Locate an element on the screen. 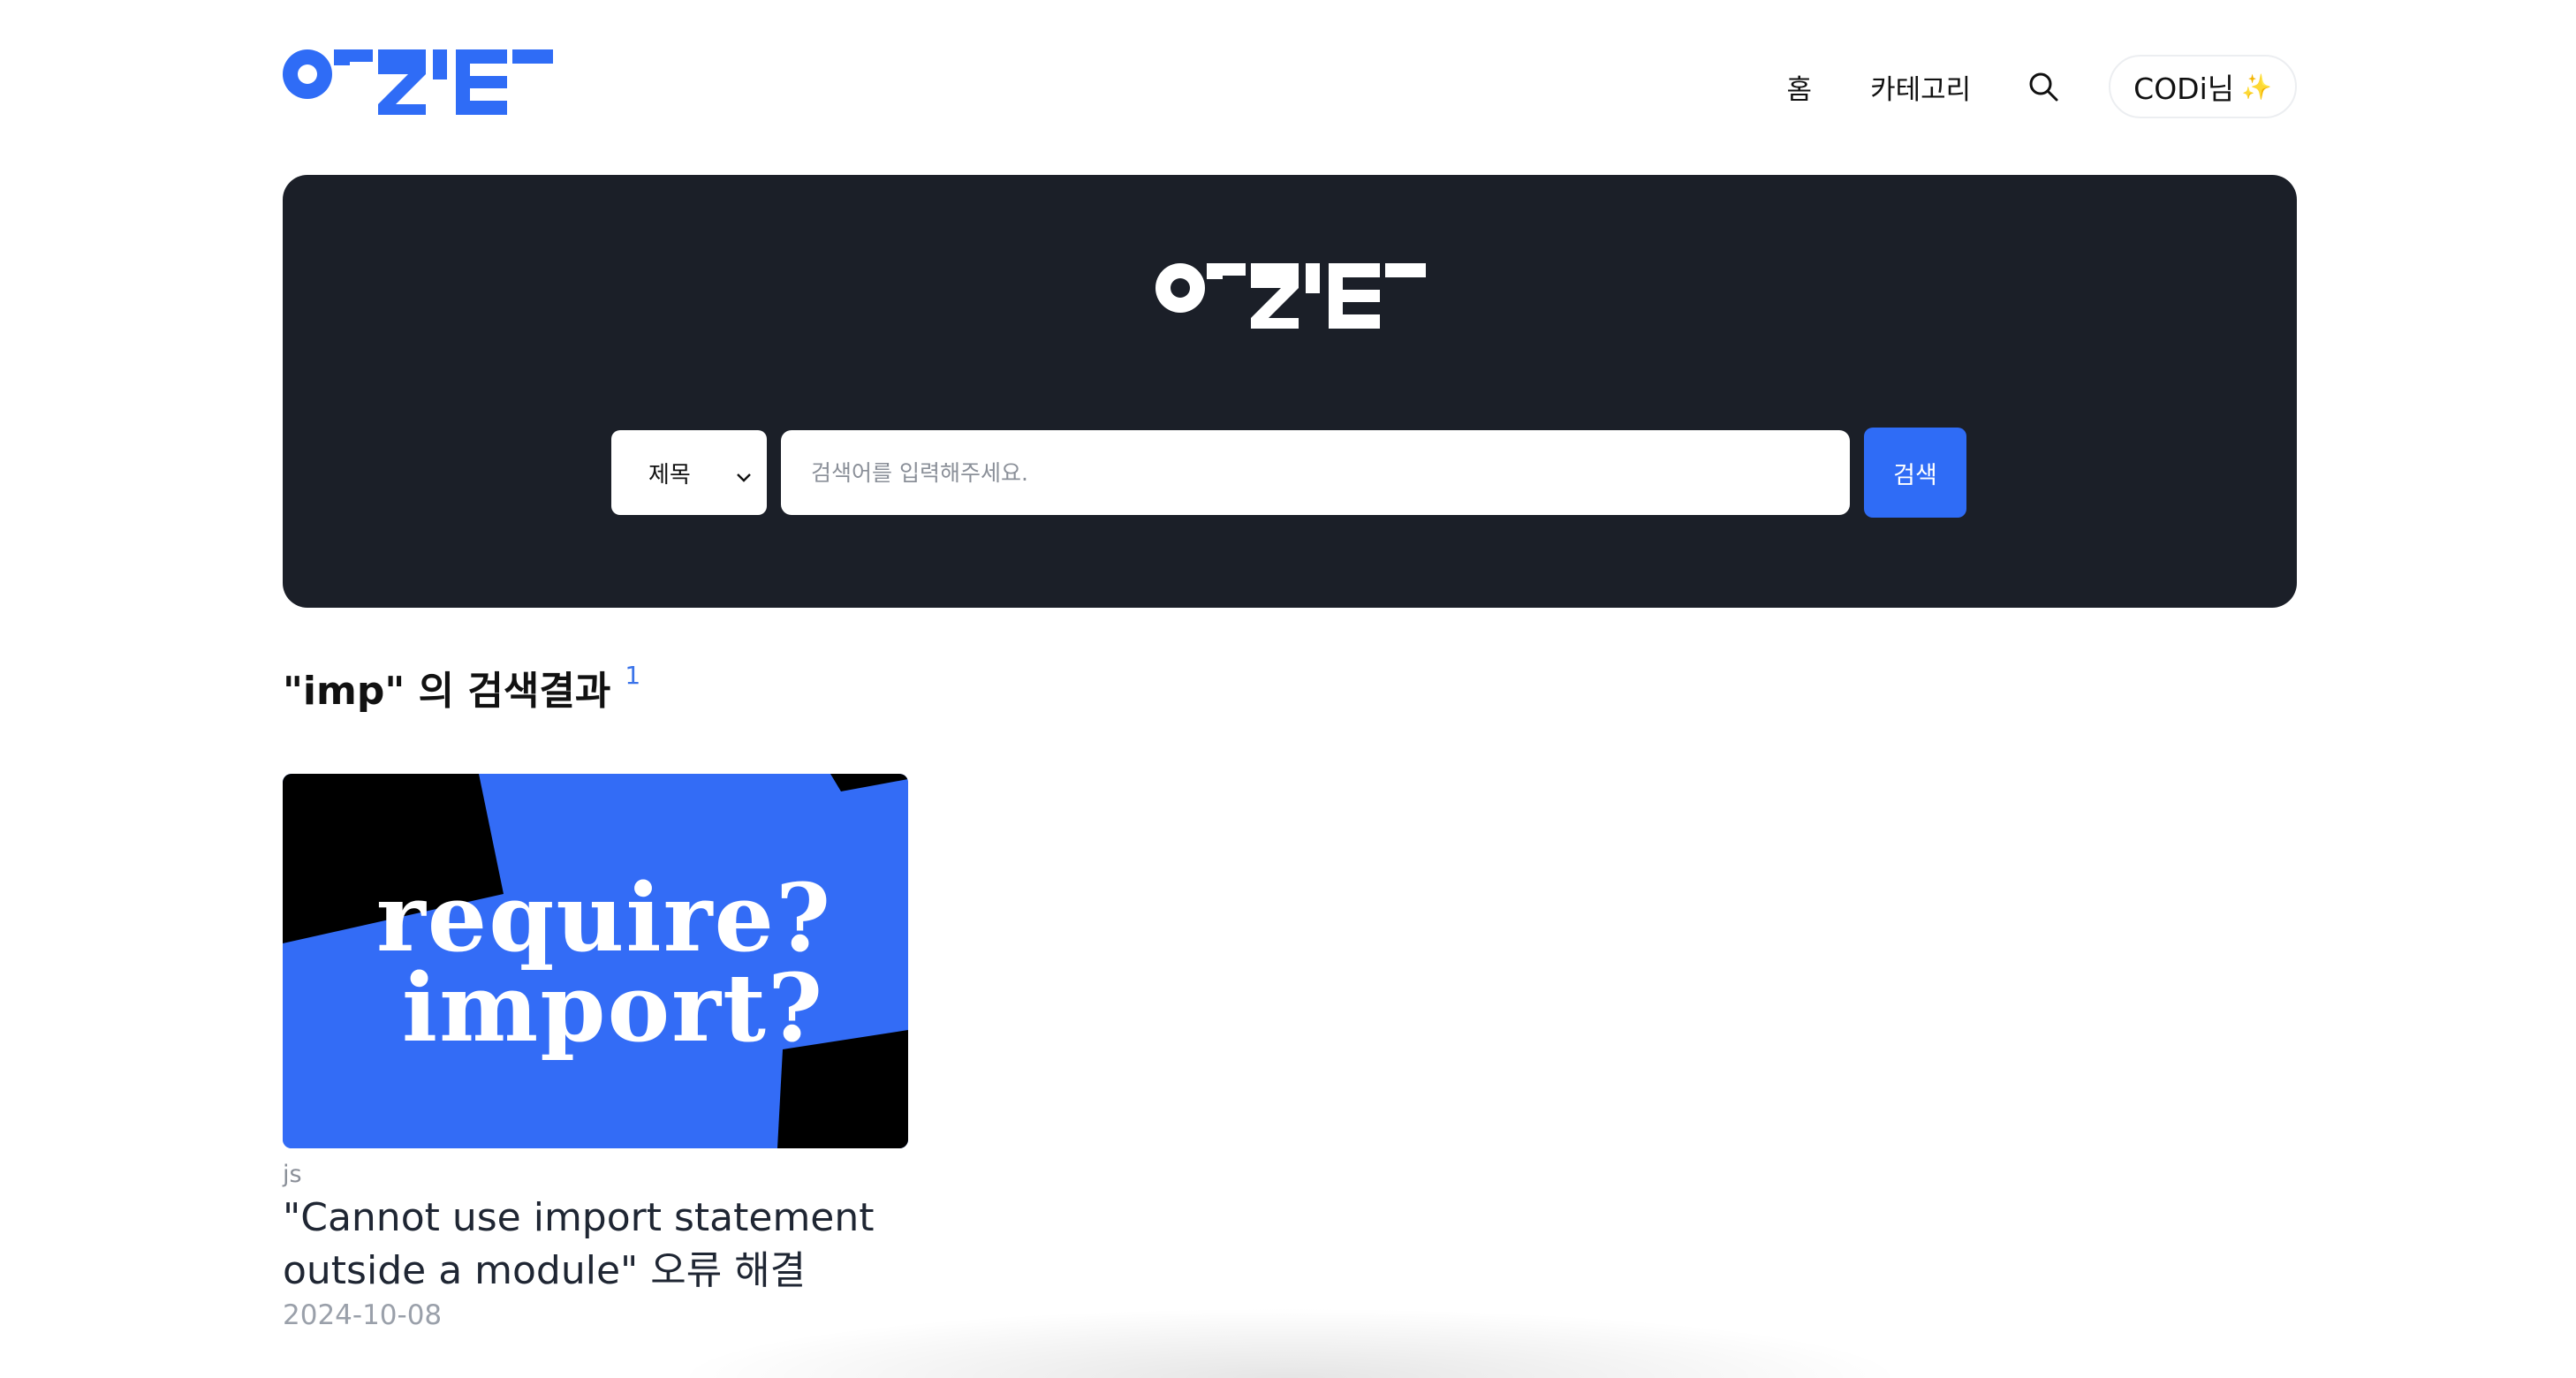  nav-category-link: 카테고리 is located at coordinates (1921, 87).